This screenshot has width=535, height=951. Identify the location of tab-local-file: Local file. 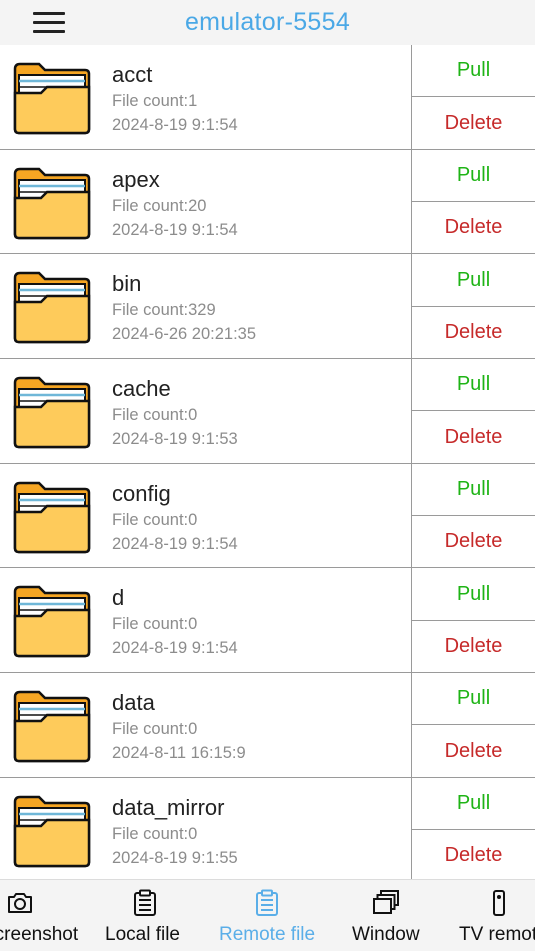
(145, 915).